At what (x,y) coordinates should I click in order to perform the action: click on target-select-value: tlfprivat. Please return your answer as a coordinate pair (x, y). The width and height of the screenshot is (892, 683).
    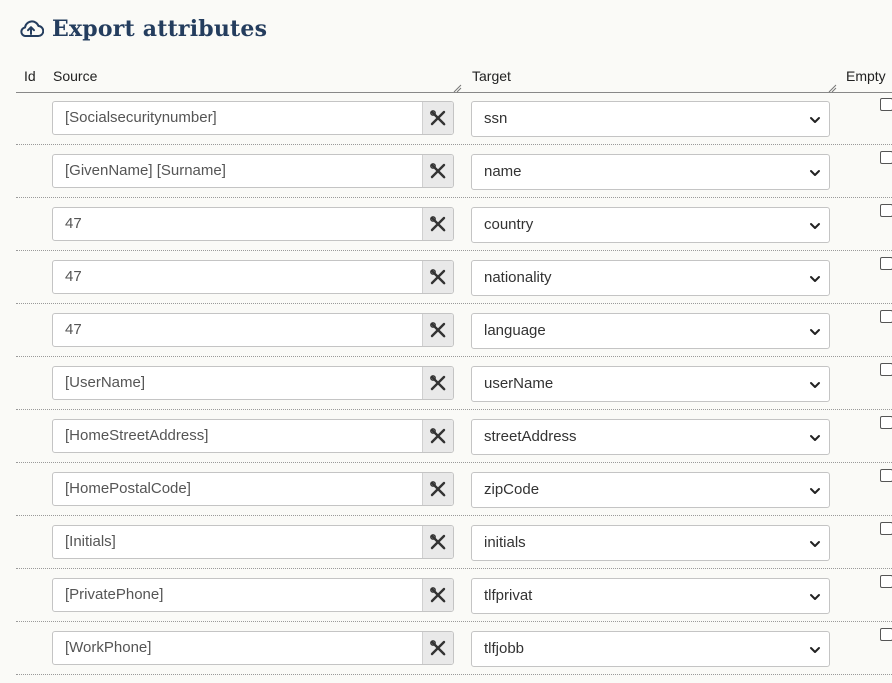
    Looking at the image, I should click on (508, 595).